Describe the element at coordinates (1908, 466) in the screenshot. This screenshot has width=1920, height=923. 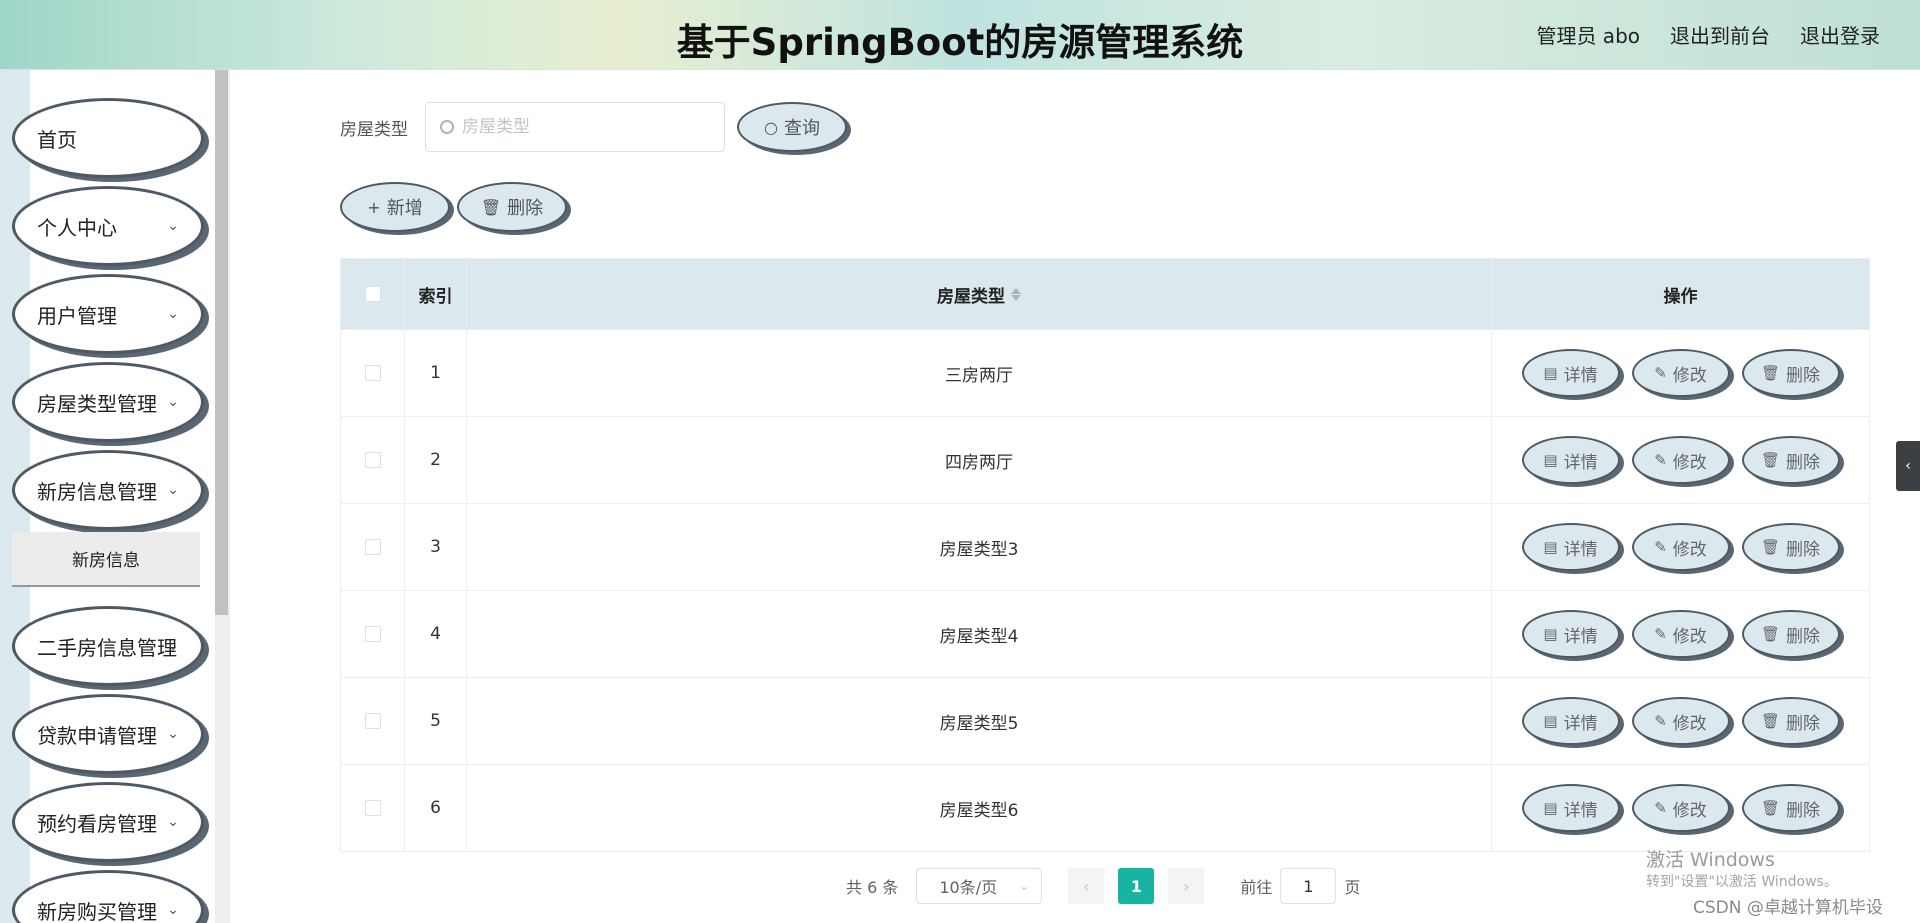
I see `collapse-handle: ‹` at that location.